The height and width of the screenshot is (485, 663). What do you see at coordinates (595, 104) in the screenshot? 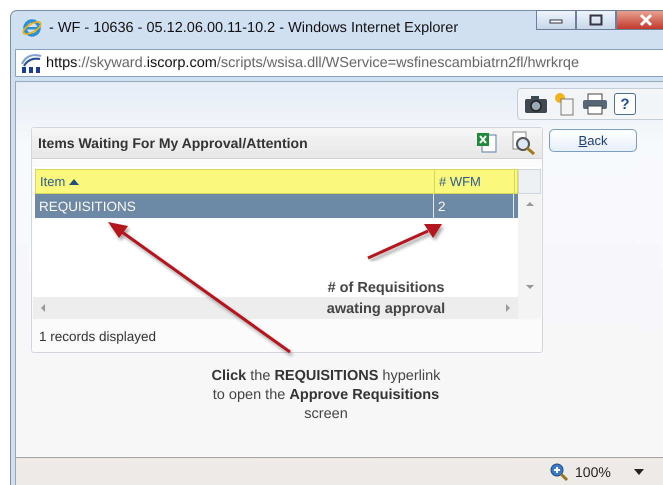
I see `print-icon` at bounding box center [595, 104].